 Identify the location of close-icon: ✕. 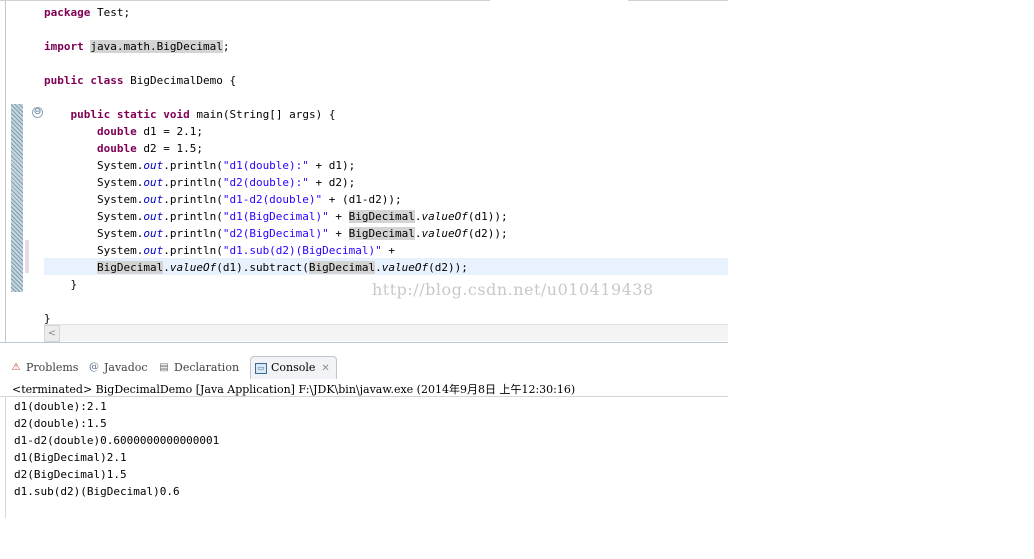
(325, 369).